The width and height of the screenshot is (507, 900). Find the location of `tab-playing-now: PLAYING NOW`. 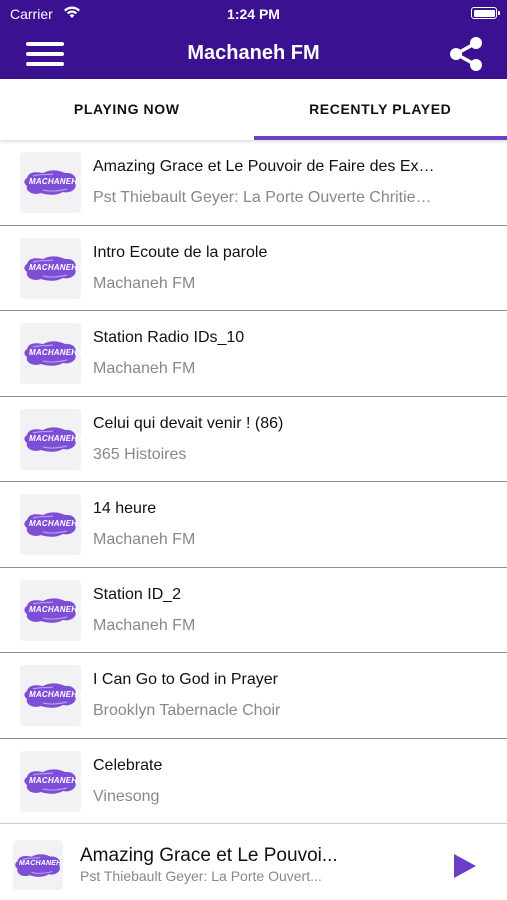

tab-playing-now: PLAYING NOW is located at coordinates (127, 109).